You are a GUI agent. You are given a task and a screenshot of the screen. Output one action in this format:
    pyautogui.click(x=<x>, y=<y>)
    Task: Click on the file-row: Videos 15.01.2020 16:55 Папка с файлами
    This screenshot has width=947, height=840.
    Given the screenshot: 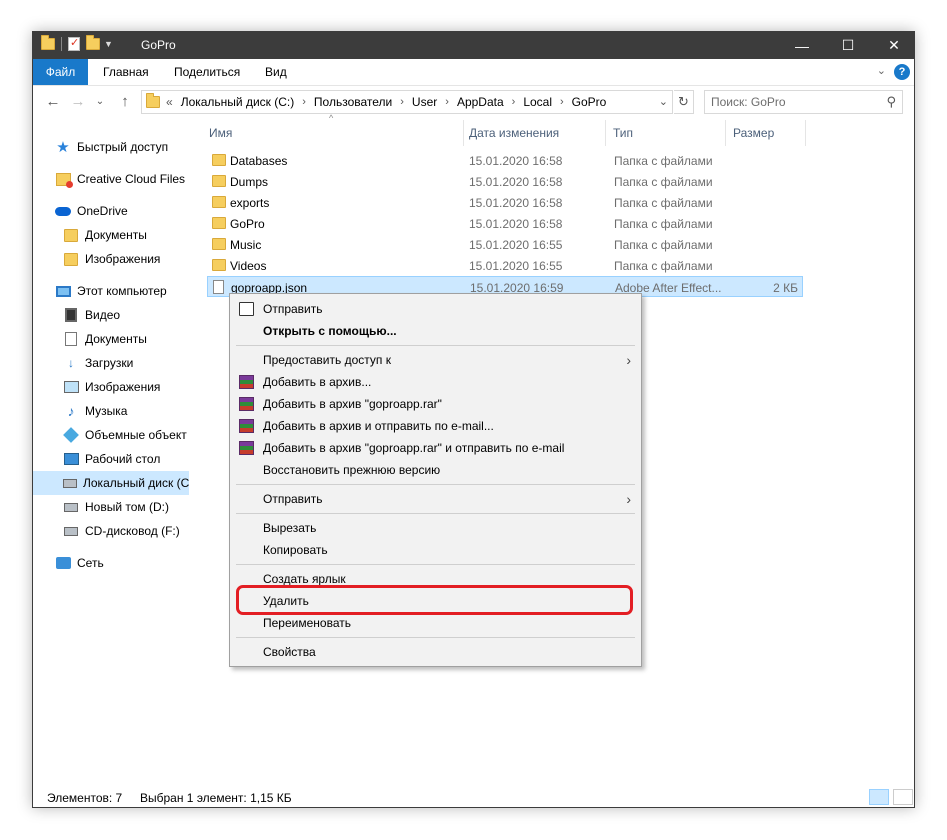 What is the action you would take?
    pyautogui.click(x=505, y=265)
    